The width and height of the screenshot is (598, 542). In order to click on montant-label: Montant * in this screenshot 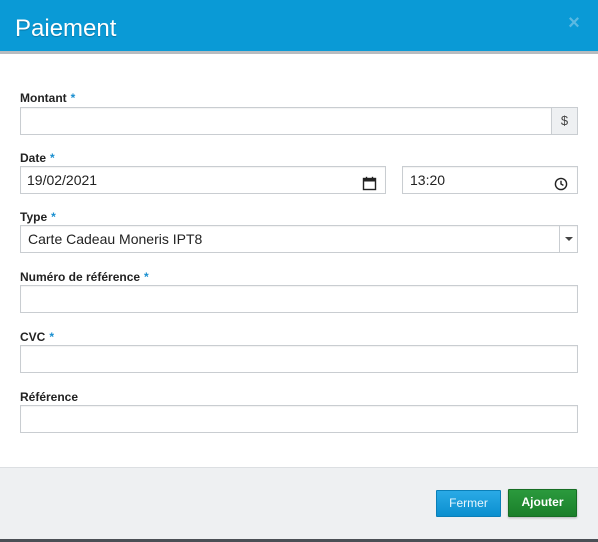, I will do `click(47, 98)`.